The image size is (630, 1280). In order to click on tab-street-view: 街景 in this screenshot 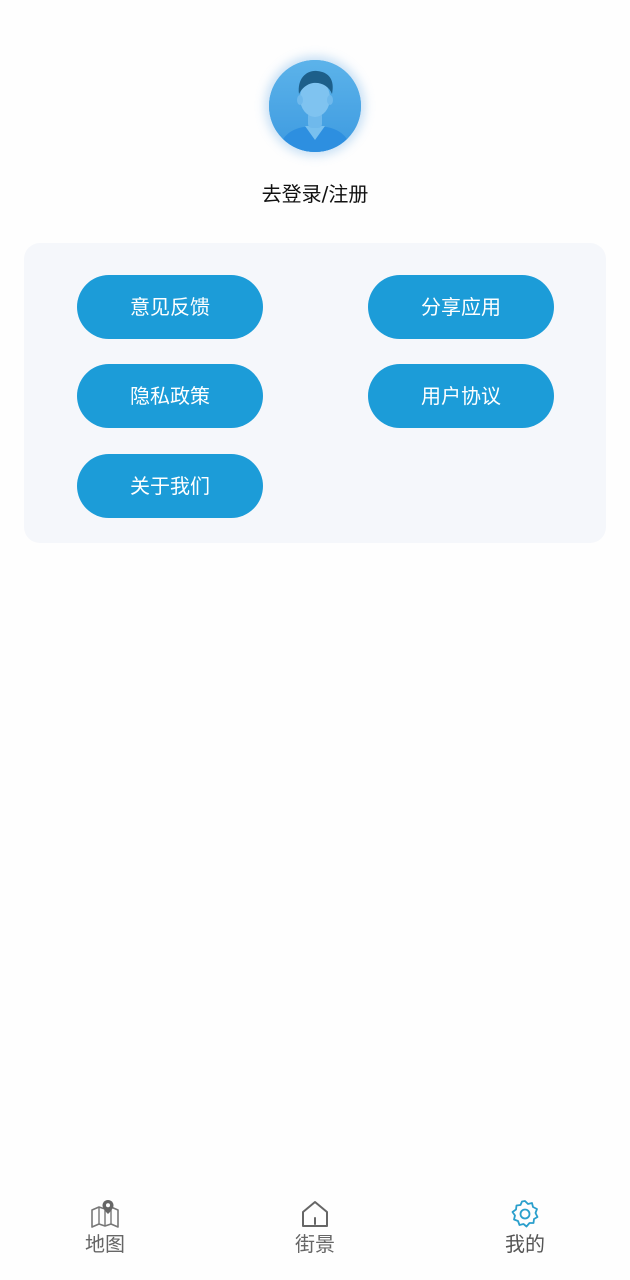, I will do `click(315, 1234)`.